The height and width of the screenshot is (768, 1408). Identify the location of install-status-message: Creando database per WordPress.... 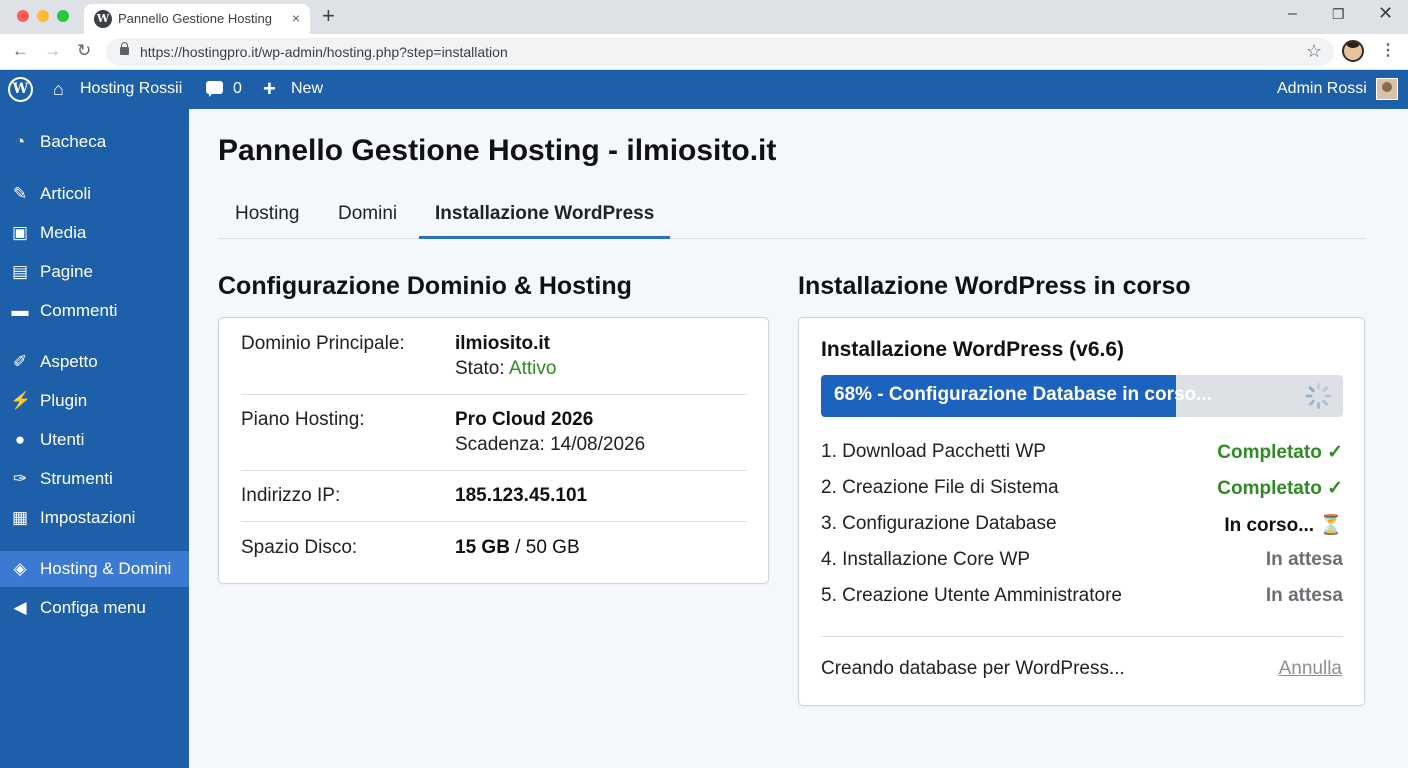
(973, 668).